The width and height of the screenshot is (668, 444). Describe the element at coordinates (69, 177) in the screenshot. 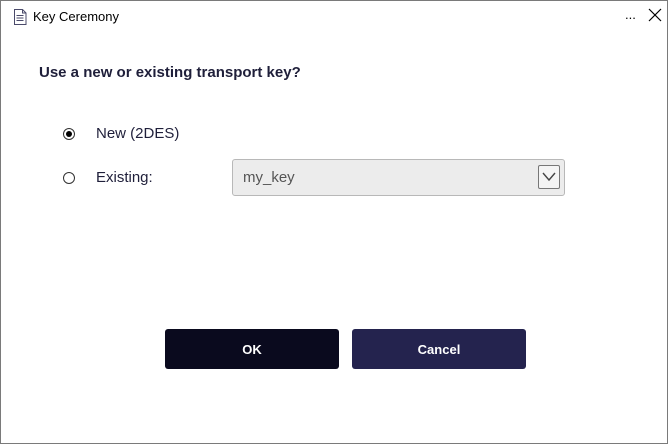

I see `radio-existing` at that location.